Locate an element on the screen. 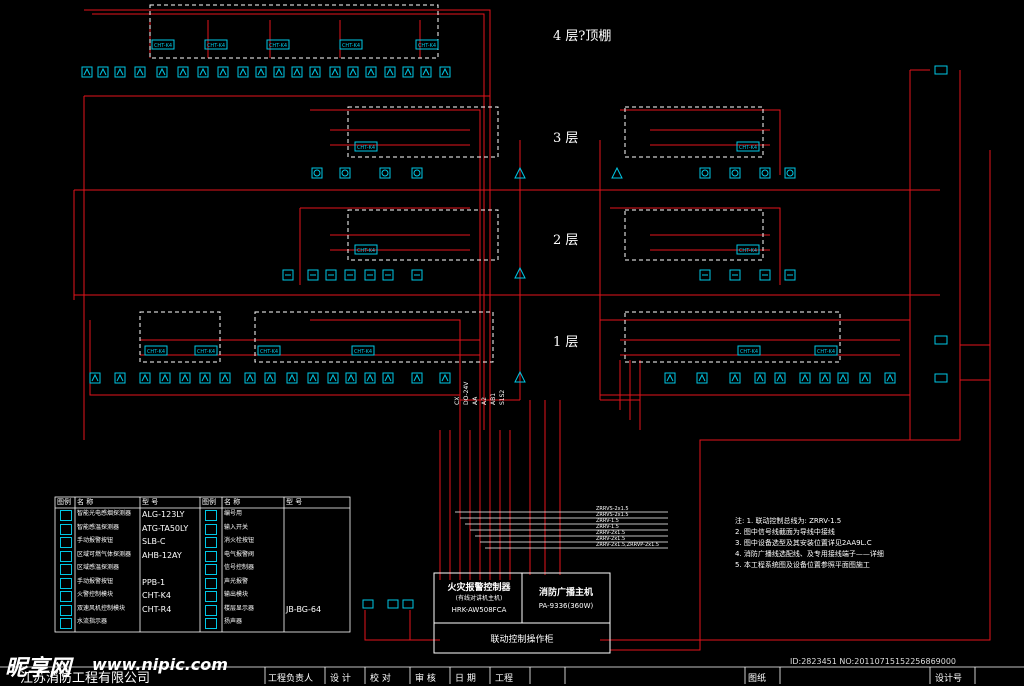  alarm-bell-icon is located at coordinates (617, 172).